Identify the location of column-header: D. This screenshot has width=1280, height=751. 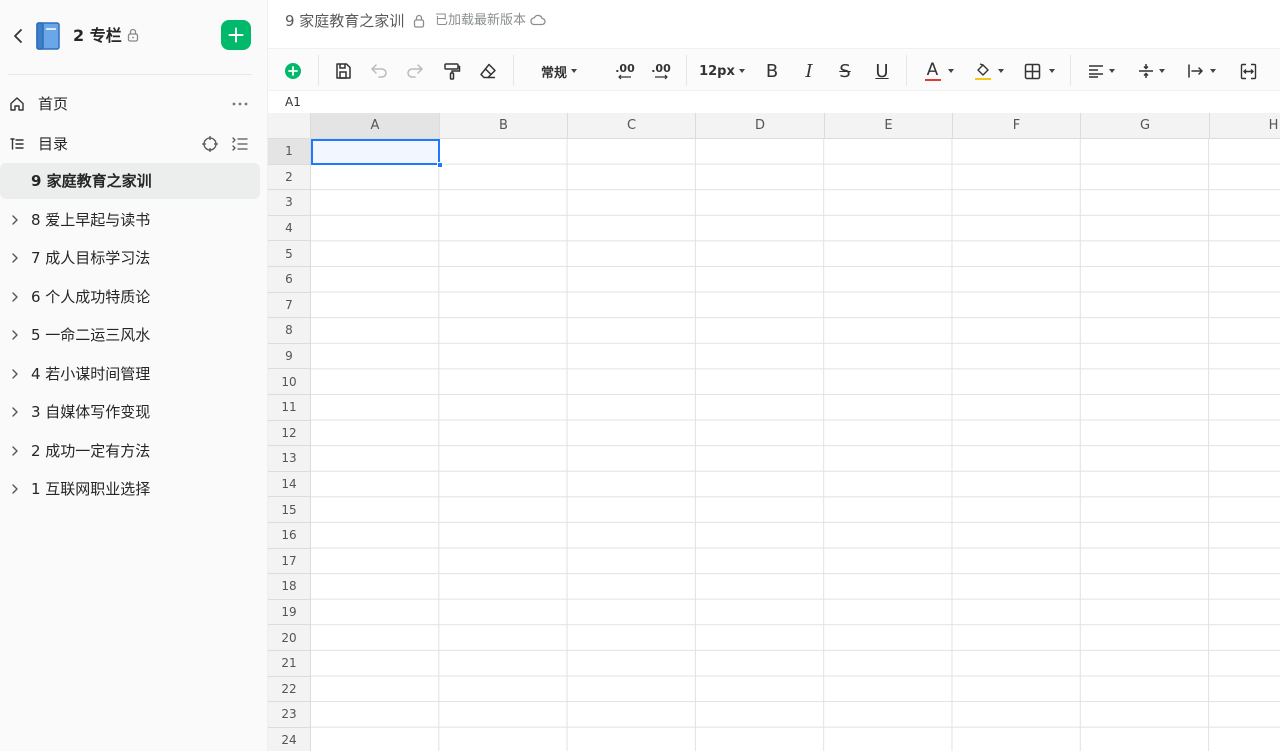
(760, 126).